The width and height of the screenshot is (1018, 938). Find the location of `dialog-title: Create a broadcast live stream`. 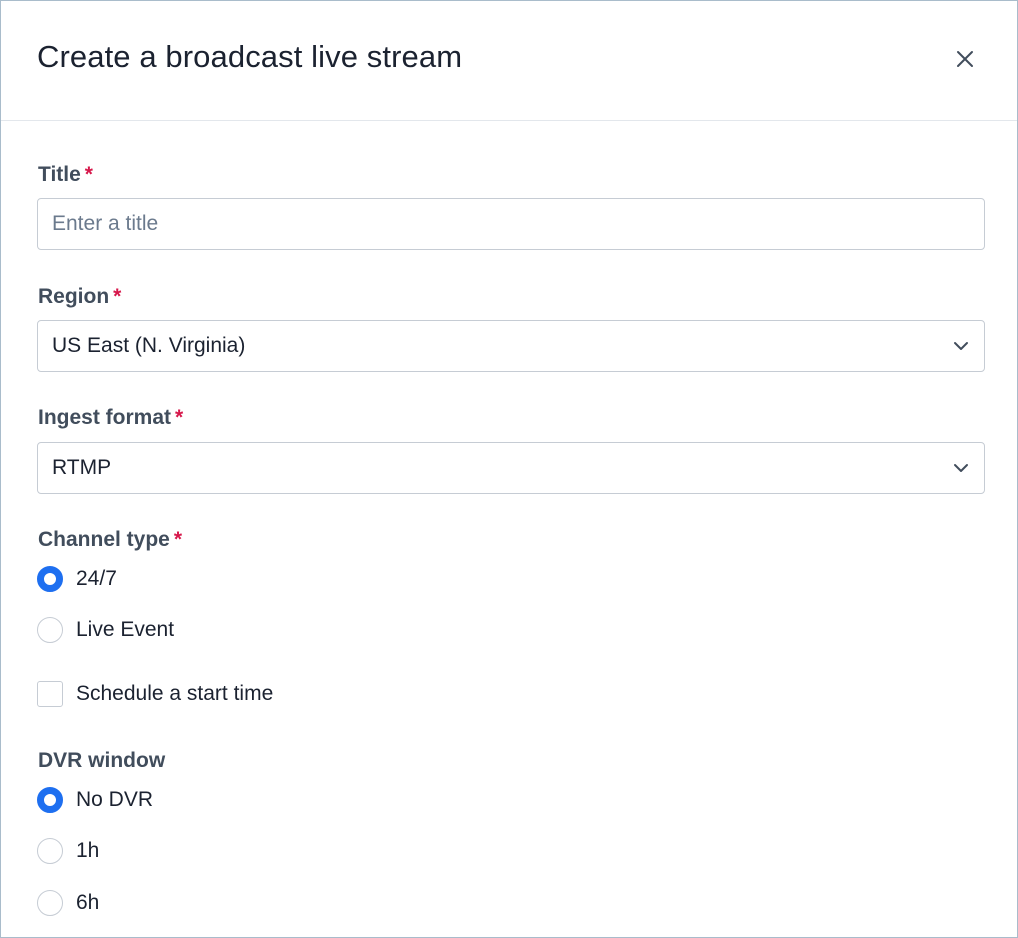

dialog-title: Create a broadcast live stream is located at coordinates (250, 56).